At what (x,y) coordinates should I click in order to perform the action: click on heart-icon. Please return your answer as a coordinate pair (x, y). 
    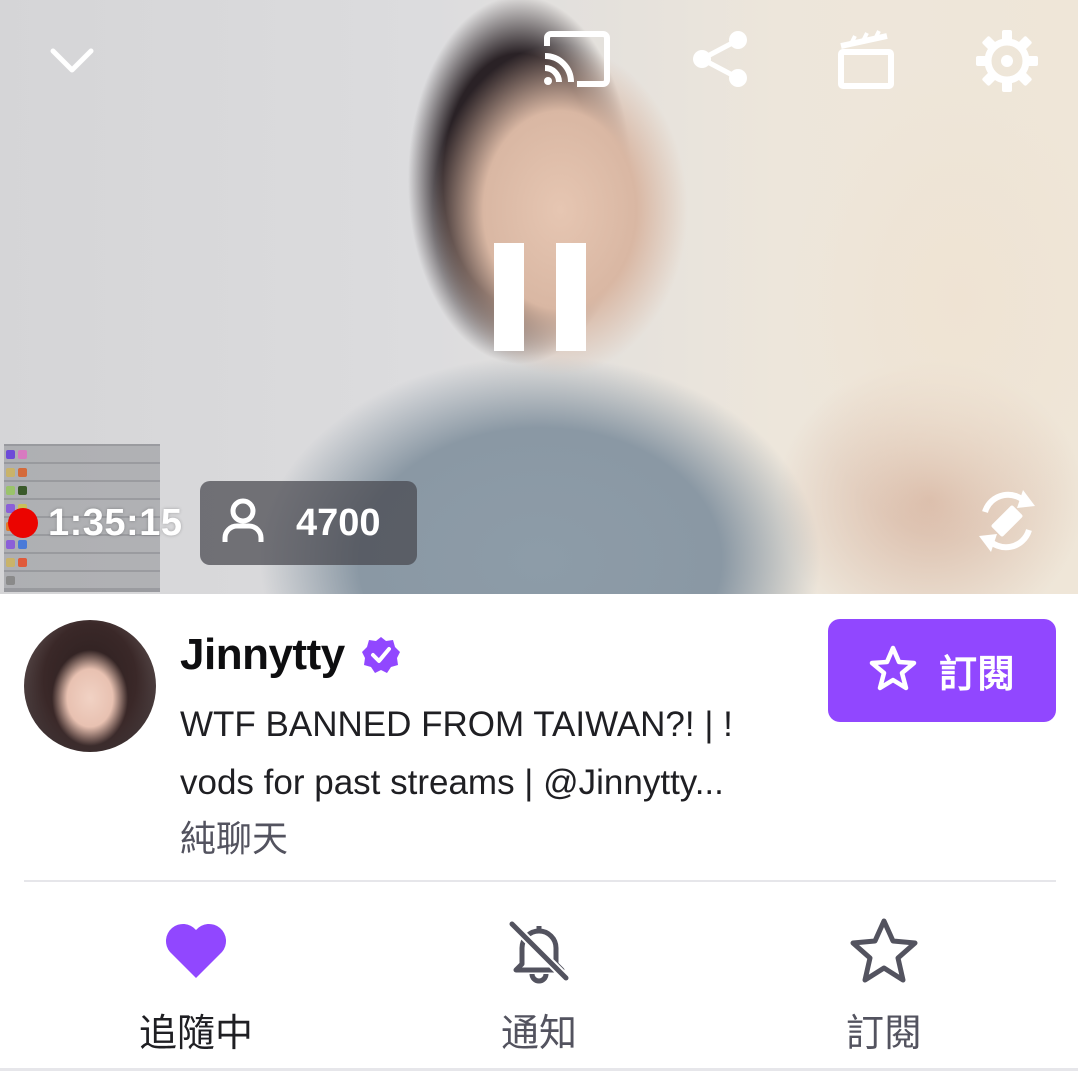
    Looking at the image, I should click on (196, 951).